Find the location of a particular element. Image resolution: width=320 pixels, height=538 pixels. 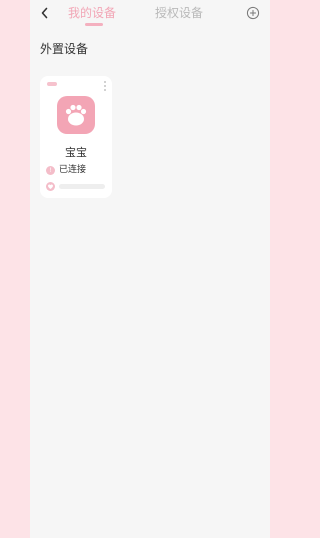

device-badge is located at coordinates (52, 84).